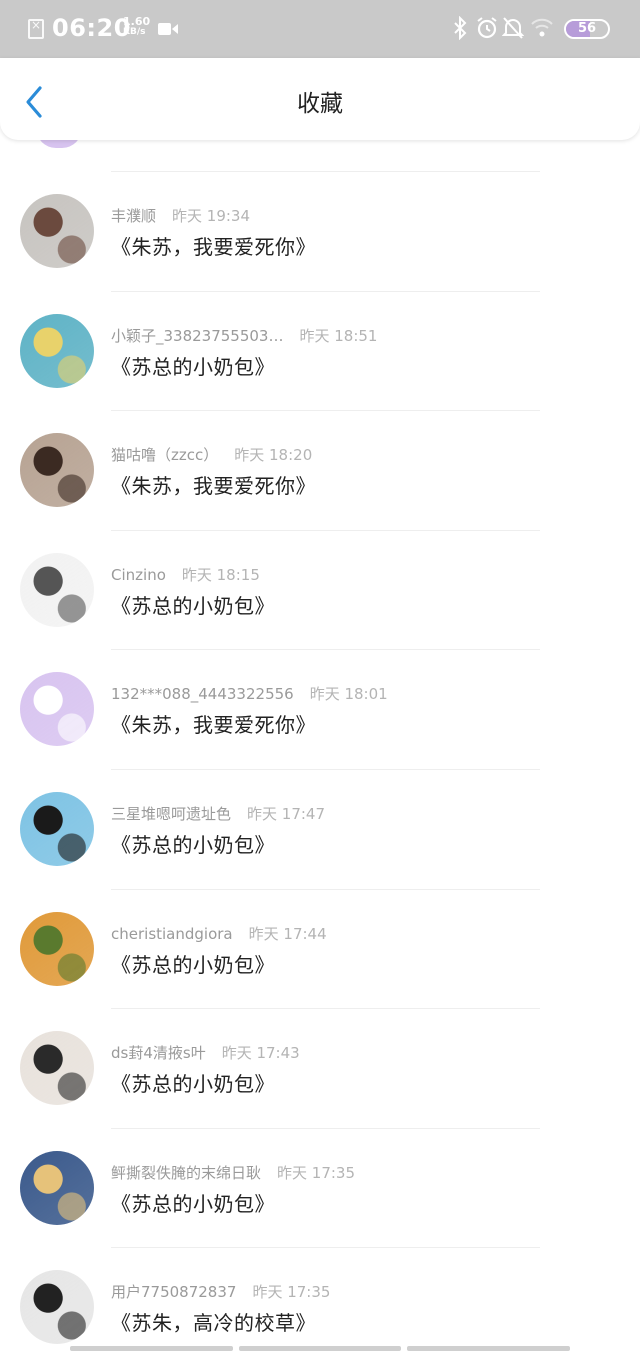 This screenshot has height=1351, width=640. I want to click on user-name: 猫咕噜（zzcc）, so click(165, 455).